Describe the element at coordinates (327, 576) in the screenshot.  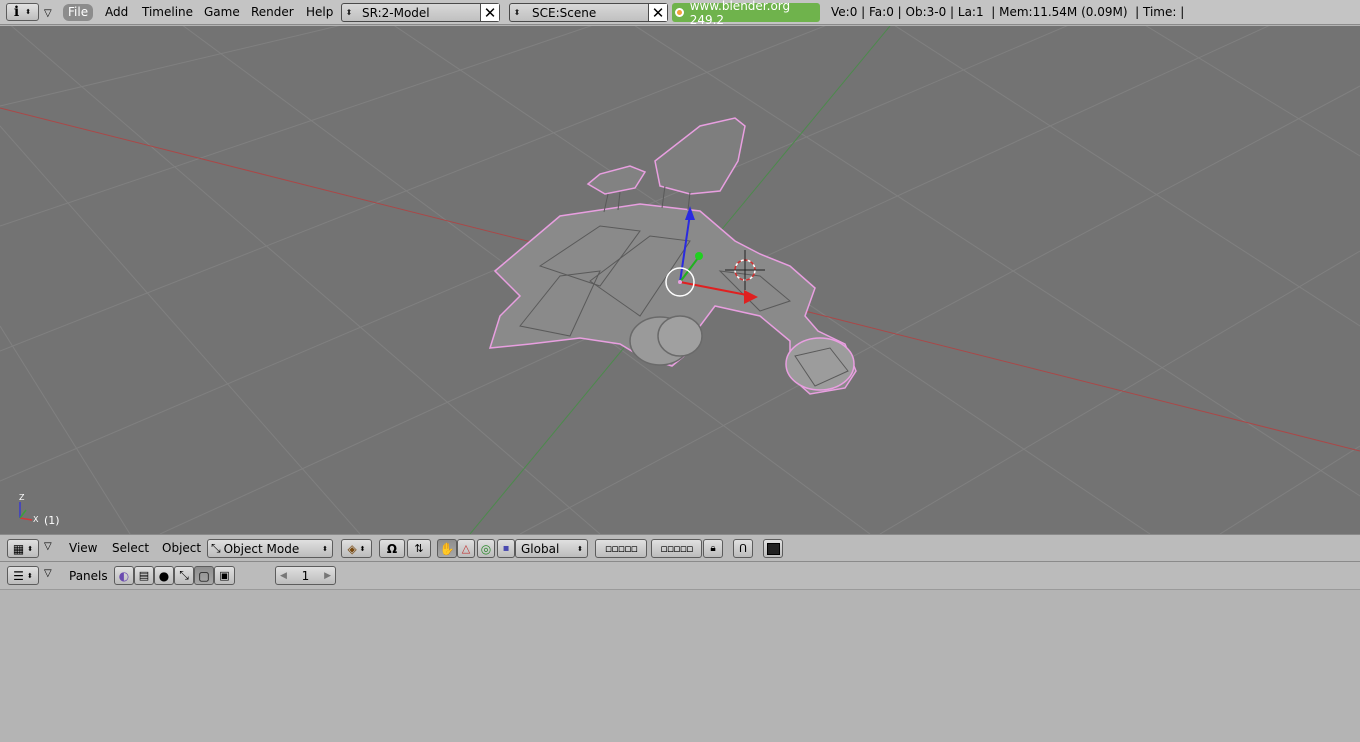
I see `arrow-right-icon: ▶` at that location.